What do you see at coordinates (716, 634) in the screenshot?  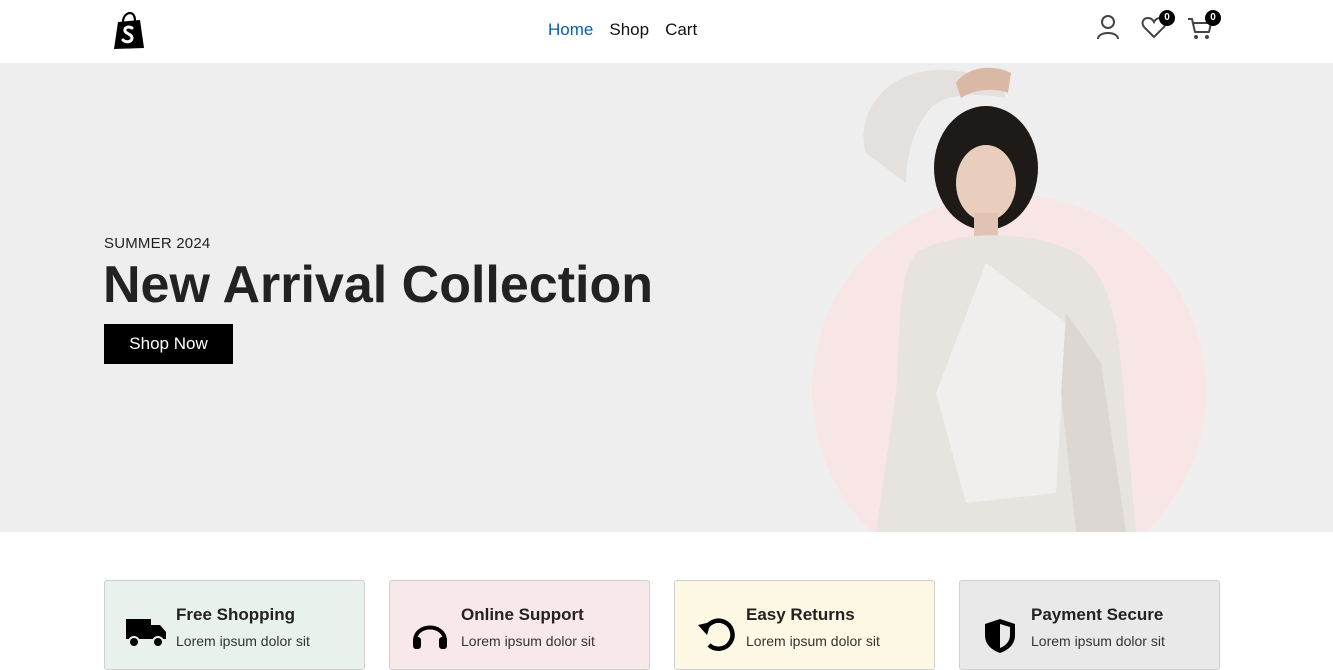 I see `return-icon` at bounding box center [716, 634].